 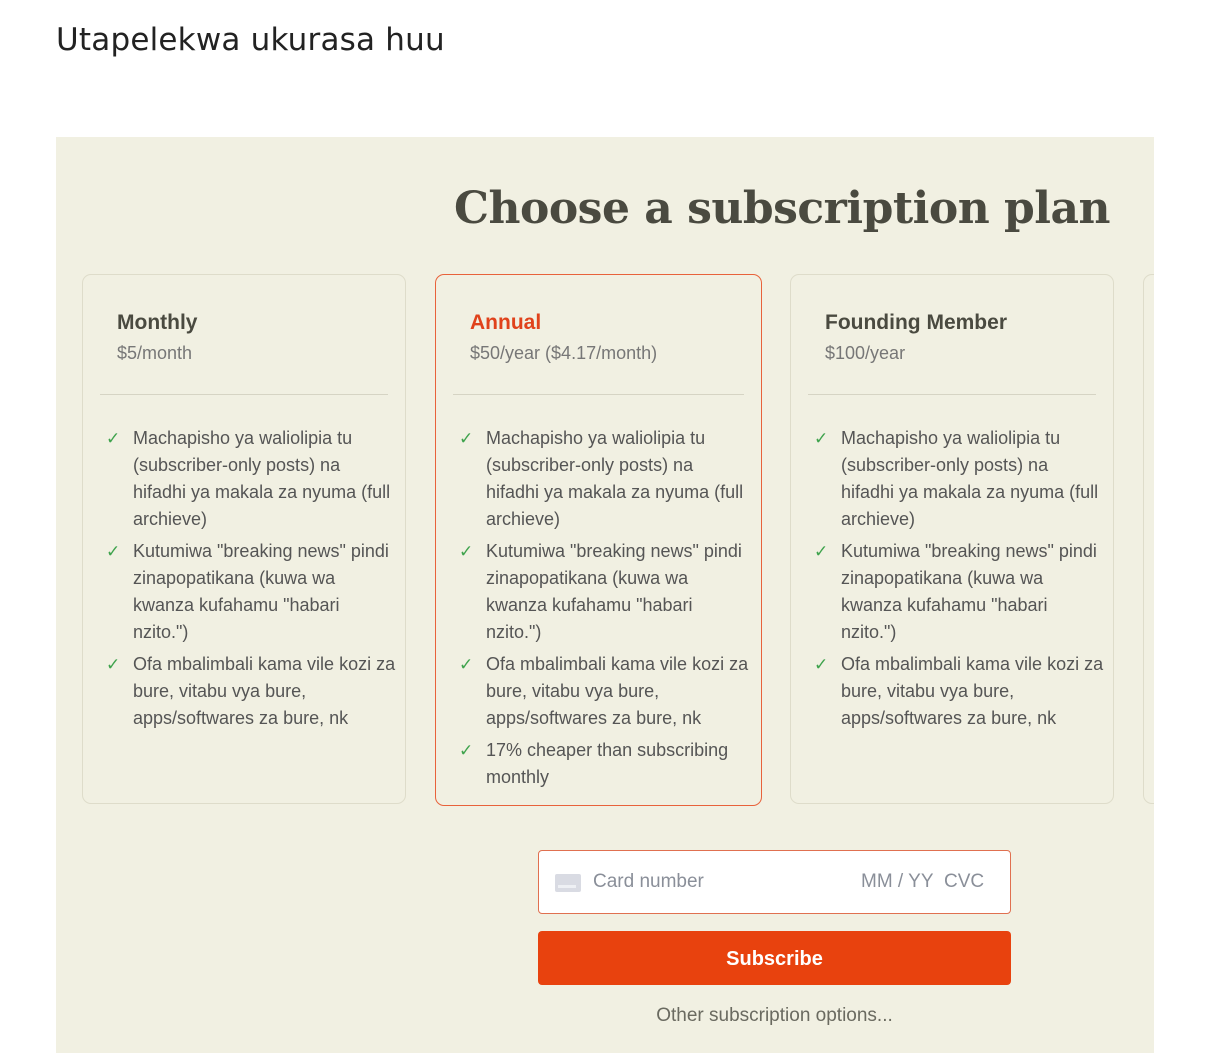 I want to click on plan-price: $5/month, so click(x=155, y=353).